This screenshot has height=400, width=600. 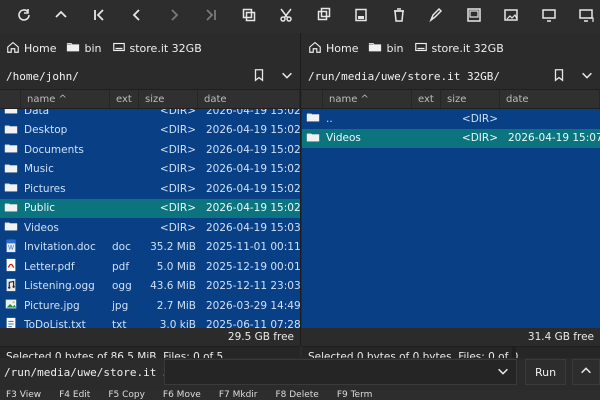 I want to click on image-button, so click(x=512, y=17).